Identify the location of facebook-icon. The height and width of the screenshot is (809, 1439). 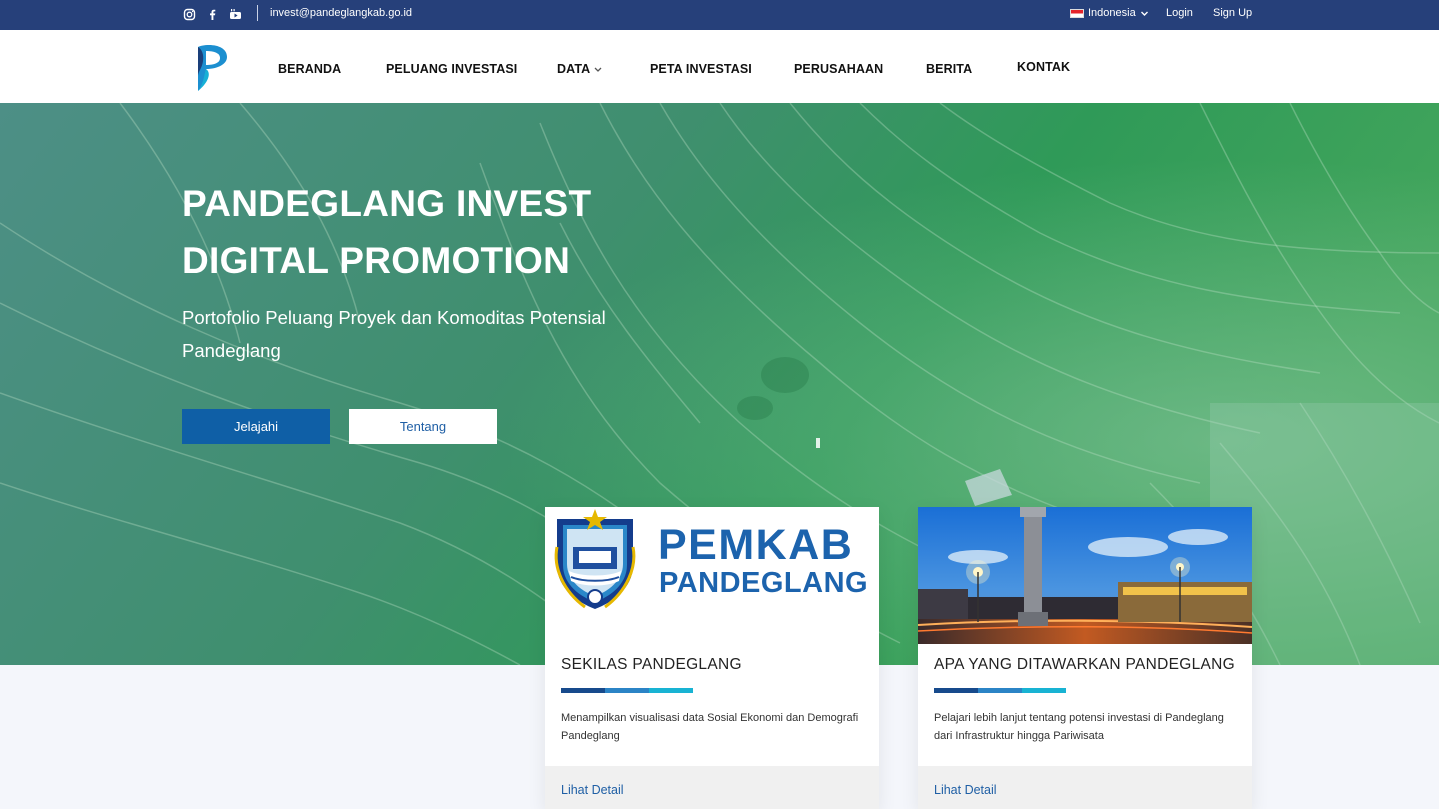
(212, 14).